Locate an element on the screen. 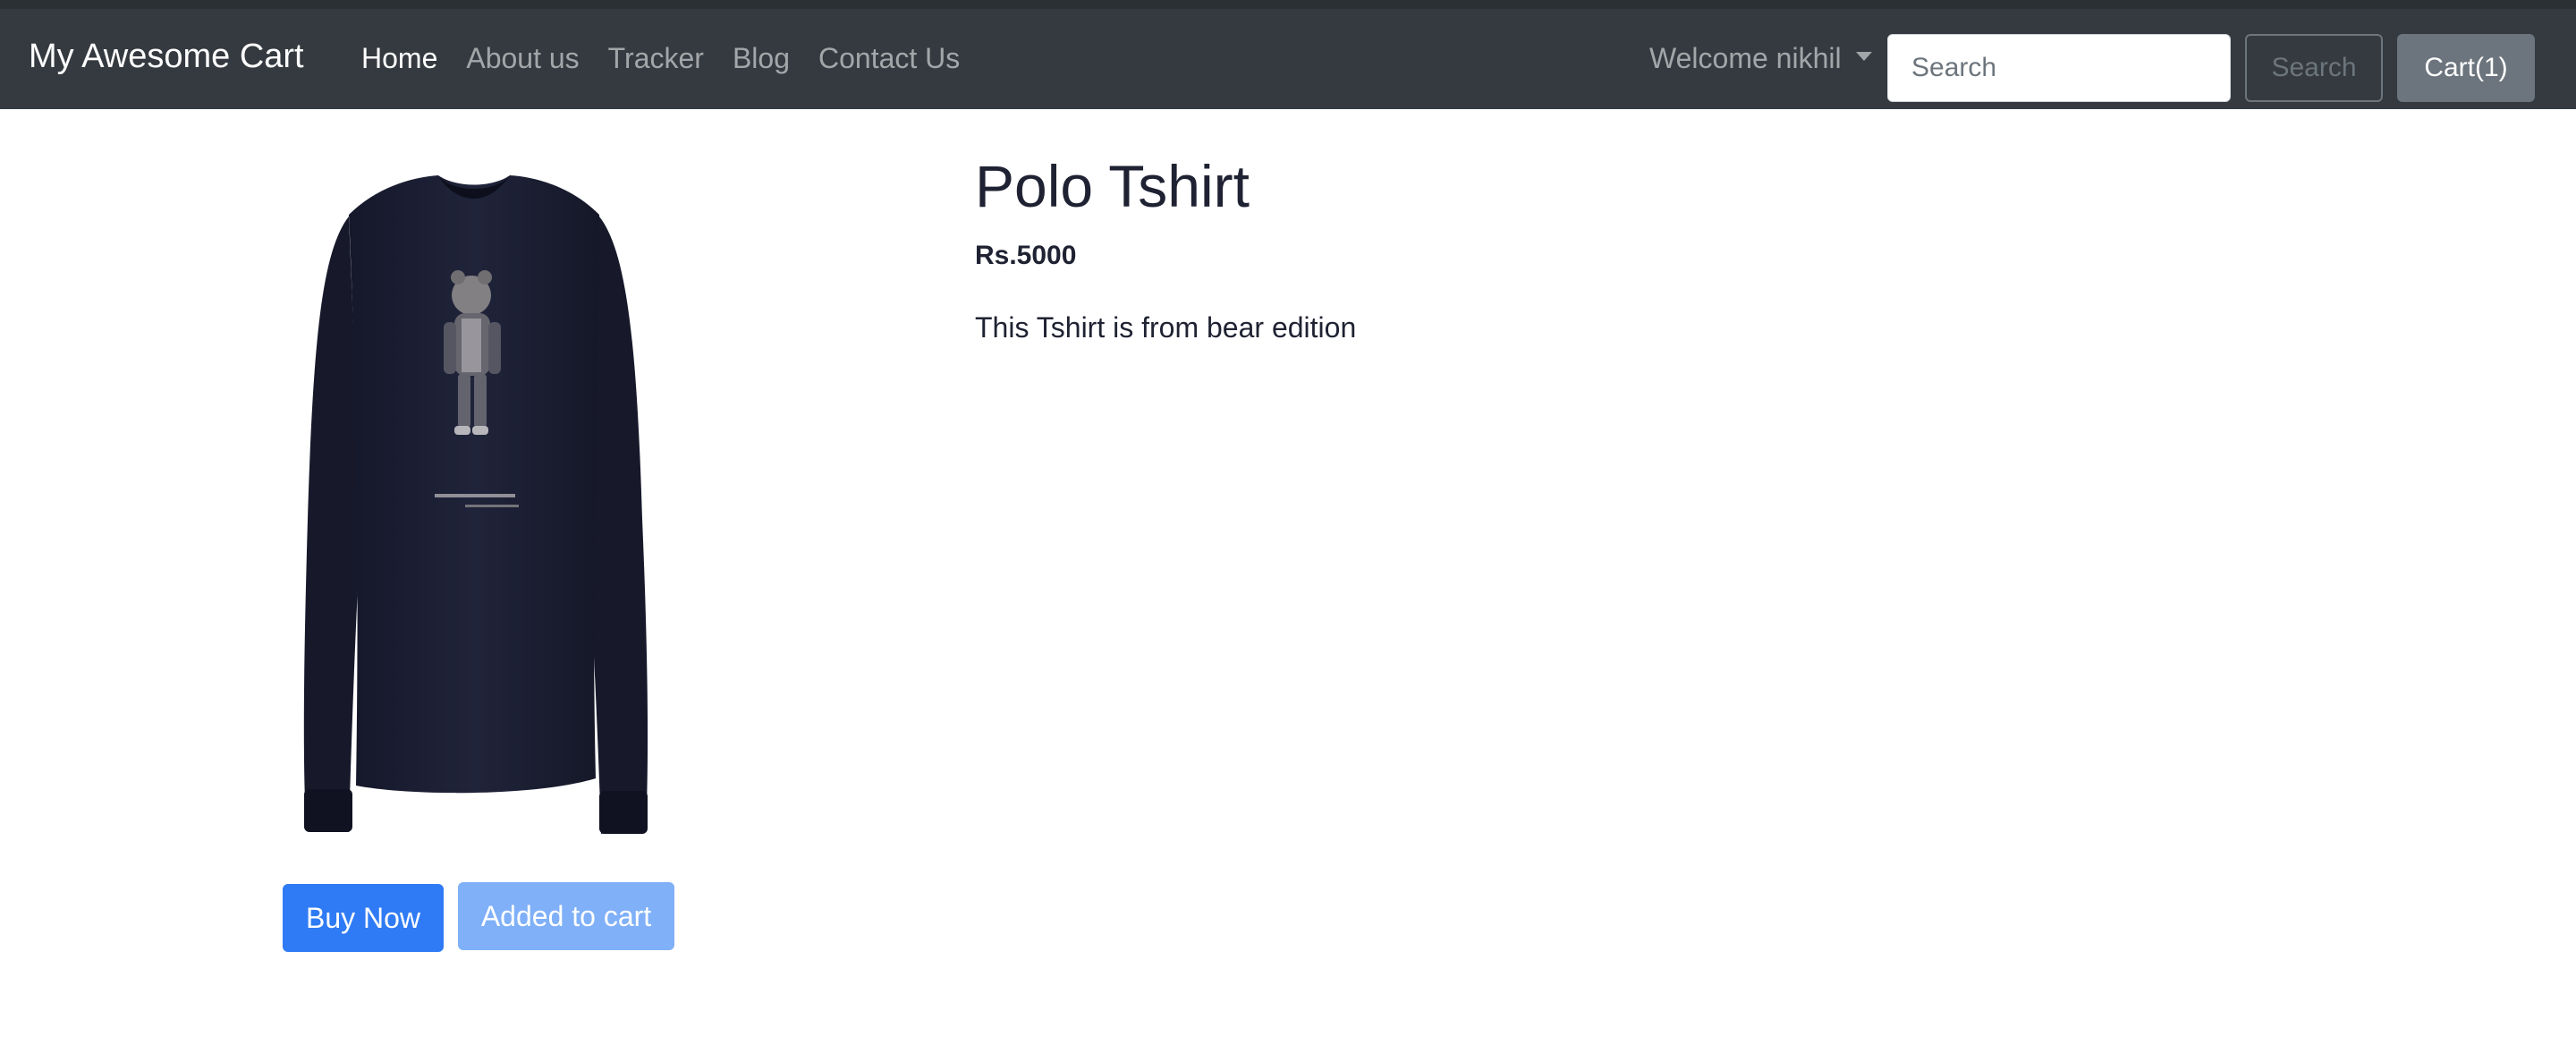 Image resolution: width=2576 pixels, height=1045 pixels. user-menu-label: Welcome nikhil is located at coordinates (1745, 58).